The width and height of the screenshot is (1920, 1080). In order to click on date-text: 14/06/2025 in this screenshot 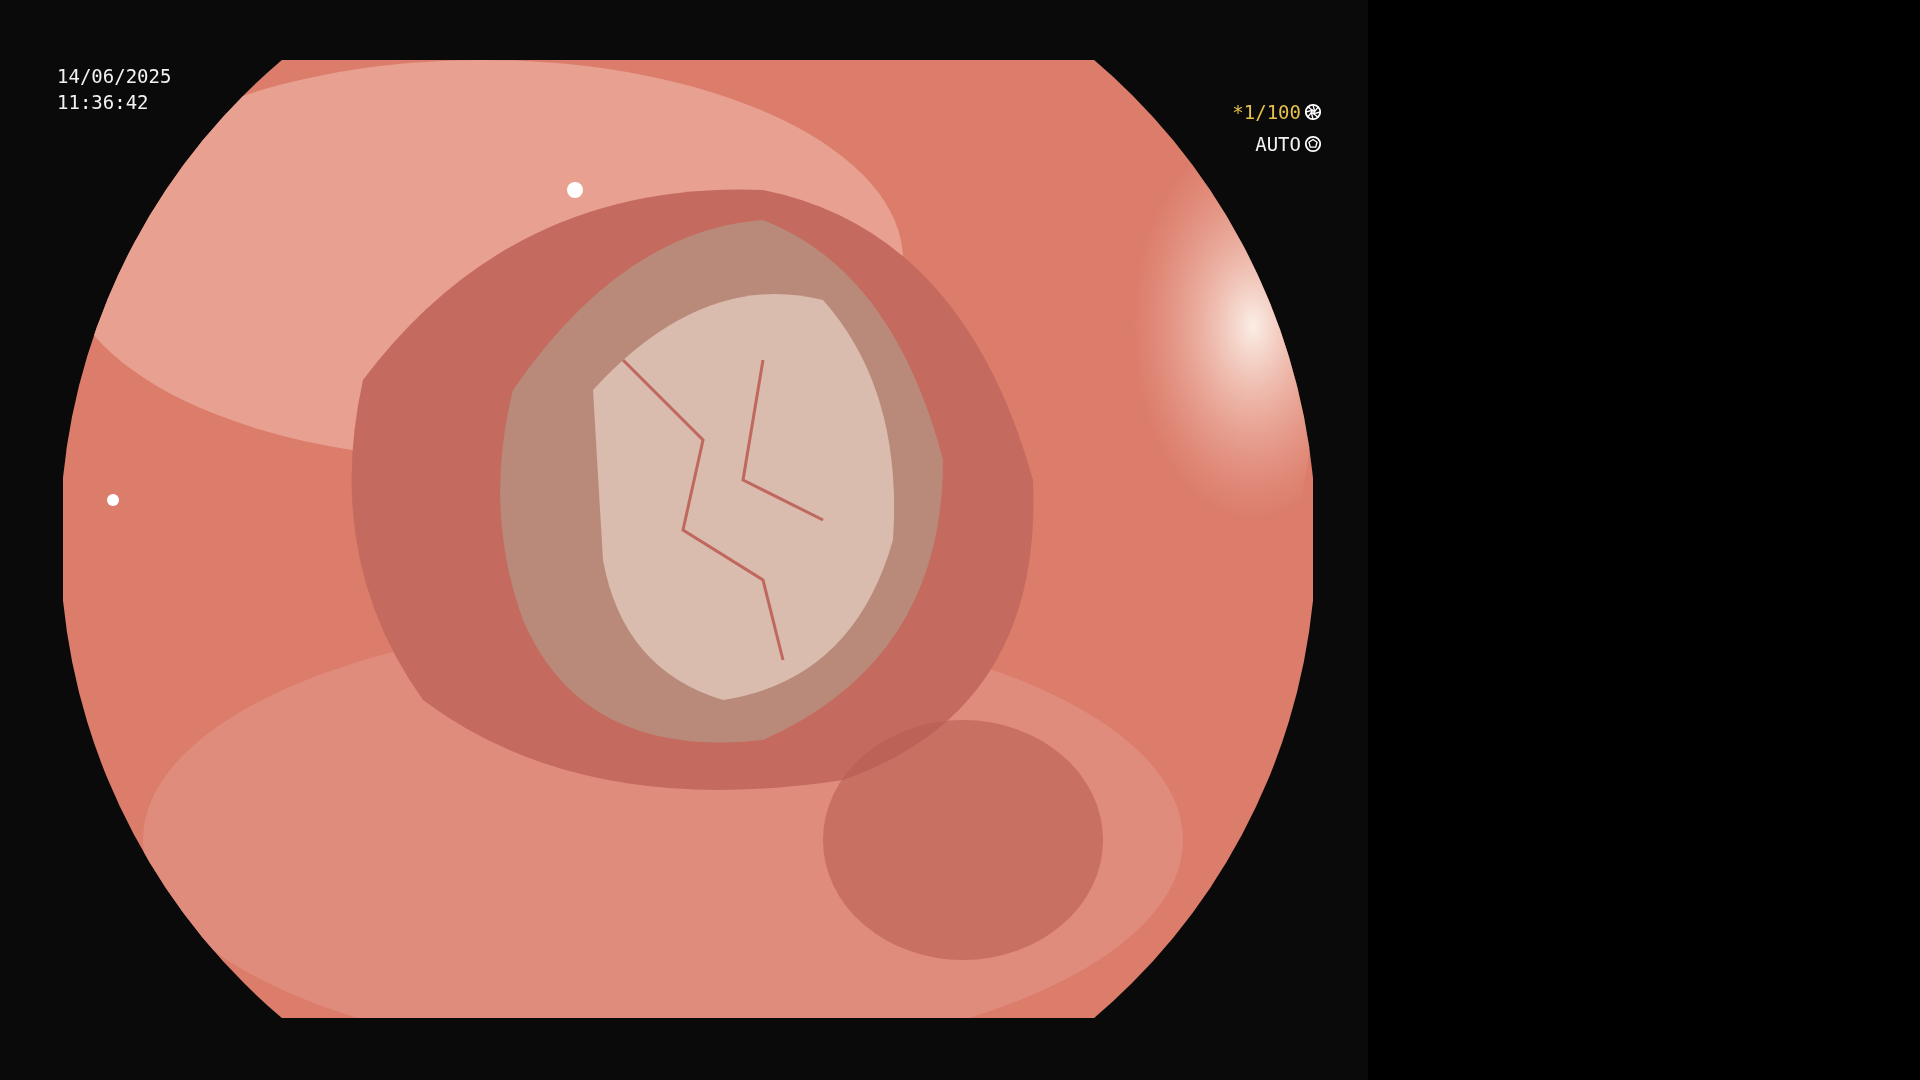, I will do `click(114, 76)`.